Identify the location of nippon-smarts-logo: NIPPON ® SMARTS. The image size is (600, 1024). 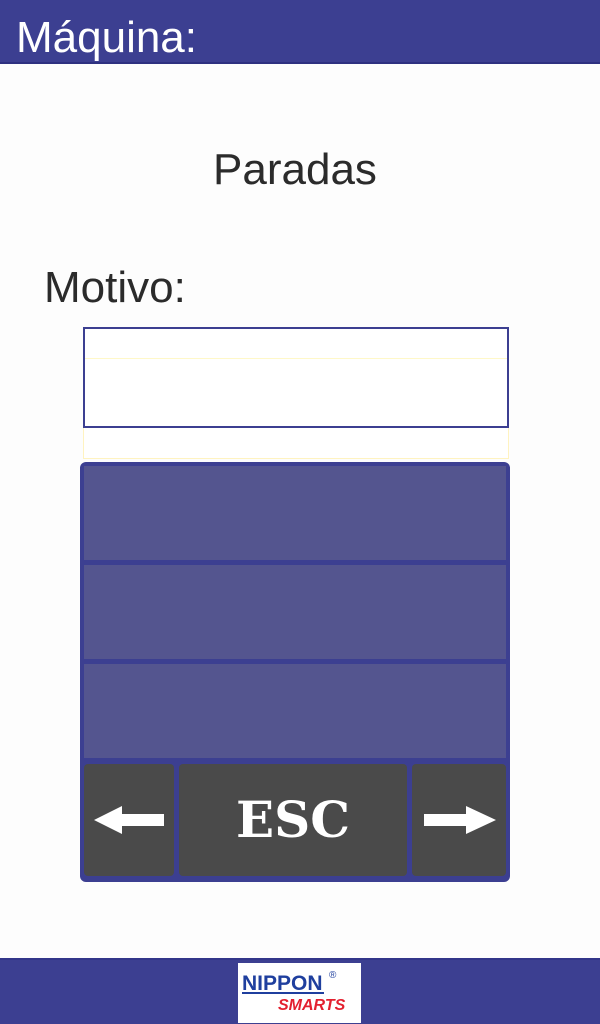
(299, 993).